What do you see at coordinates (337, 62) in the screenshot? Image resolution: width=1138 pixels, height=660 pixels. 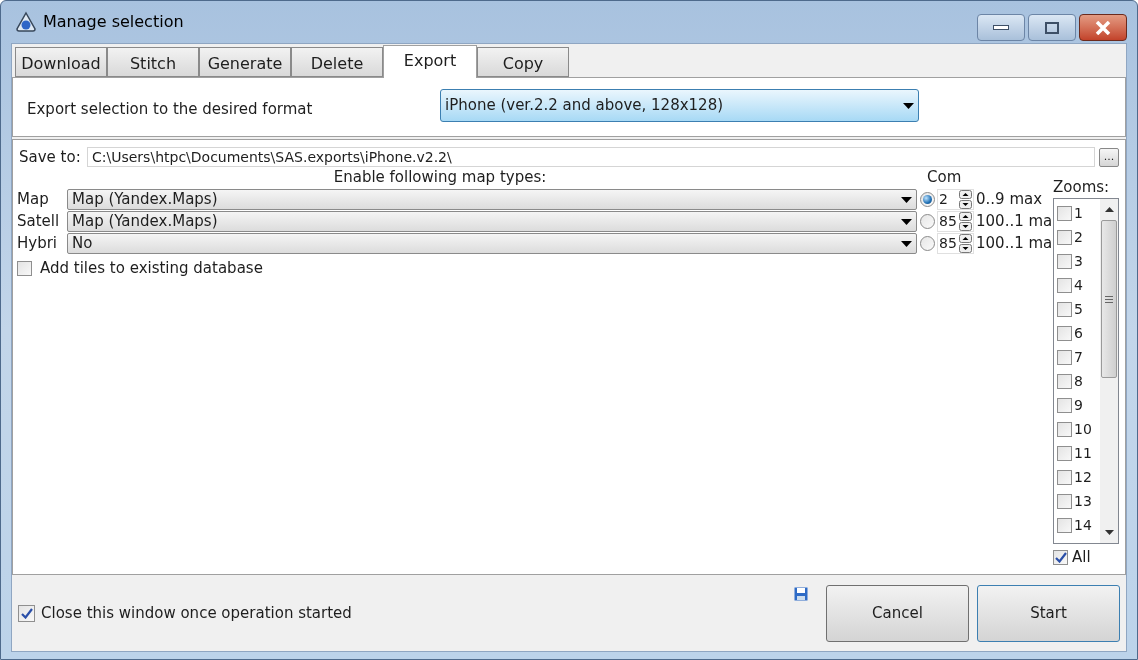 I see `tab: Delete` at bounding box center [337, 62].